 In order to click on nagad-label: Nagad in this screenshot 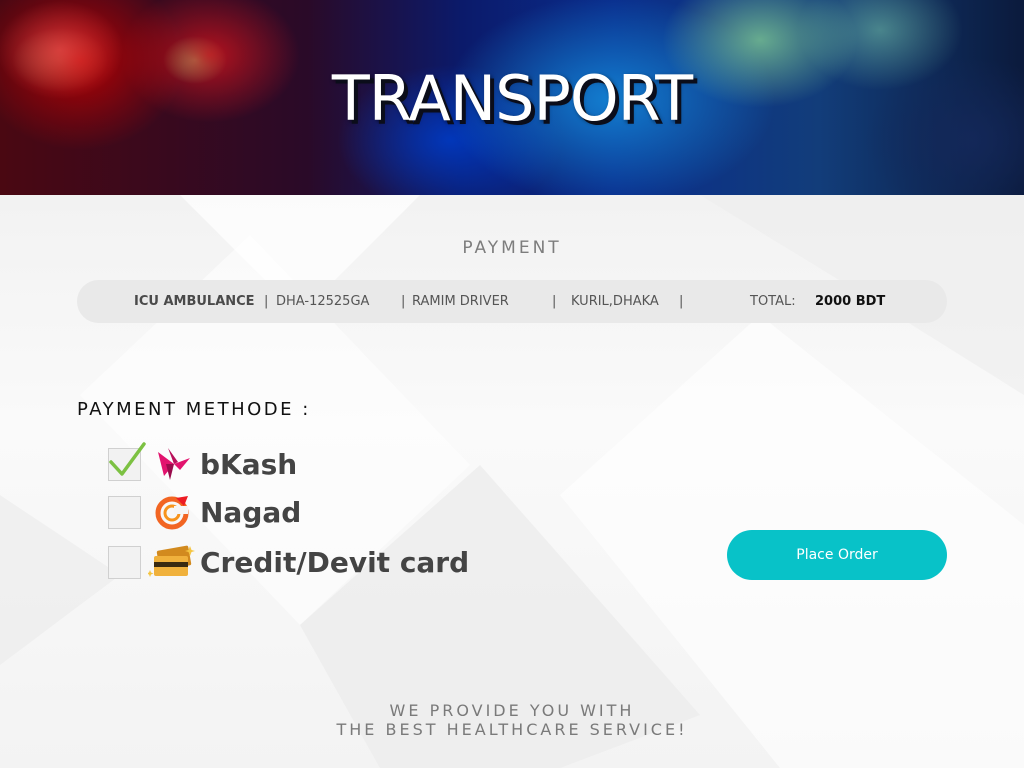, I will do `click(251, 512)`.